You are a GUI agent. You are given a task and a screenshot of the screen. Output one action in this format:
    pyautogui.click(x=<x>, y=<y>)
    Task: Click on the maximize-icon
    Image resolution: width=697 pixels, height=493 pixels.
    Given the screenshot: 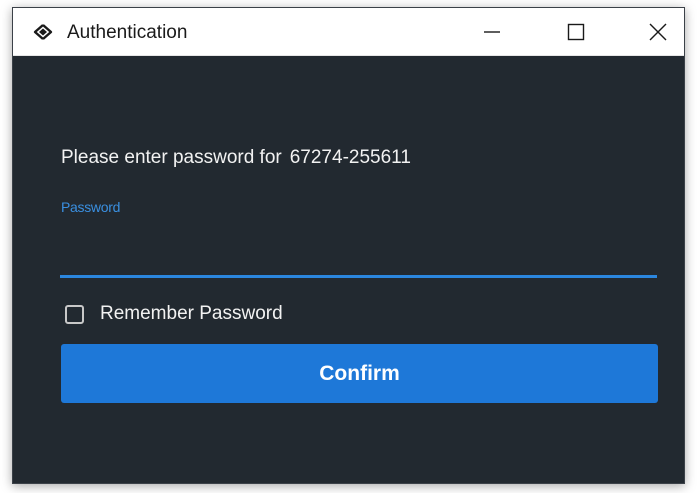 What is the action you would take?
    pyautogui.click(x=576, y=32)
    